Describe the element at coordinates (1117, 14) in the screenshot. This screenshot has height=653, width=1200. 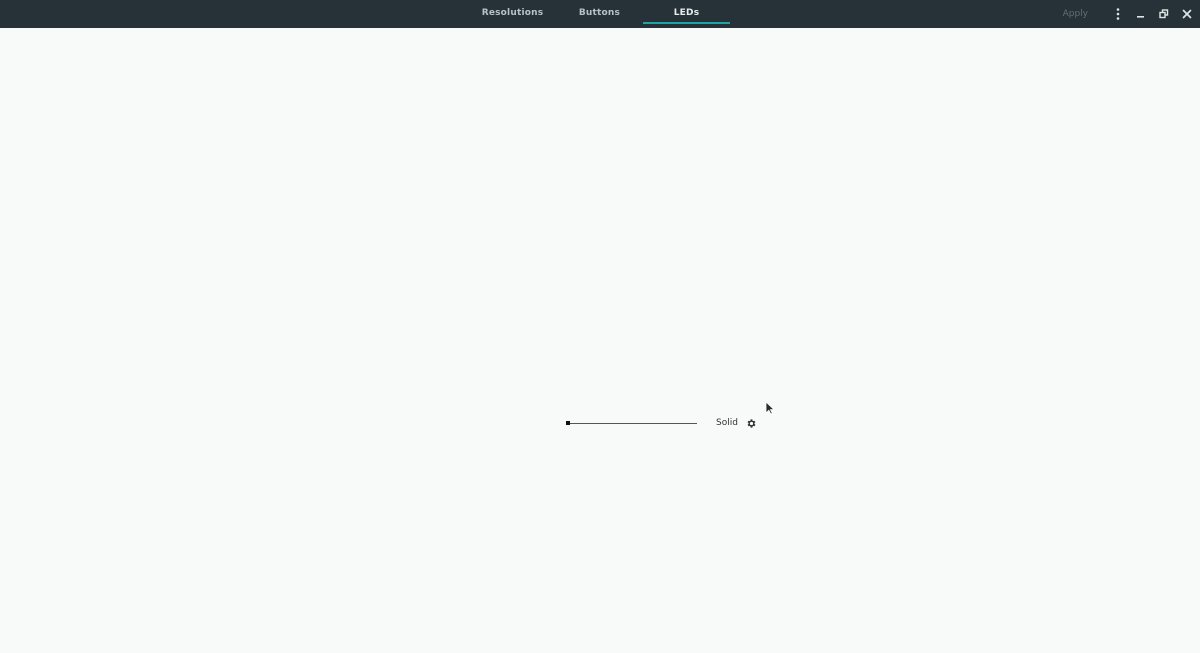
I see `kebab-menu-icon` at that location.